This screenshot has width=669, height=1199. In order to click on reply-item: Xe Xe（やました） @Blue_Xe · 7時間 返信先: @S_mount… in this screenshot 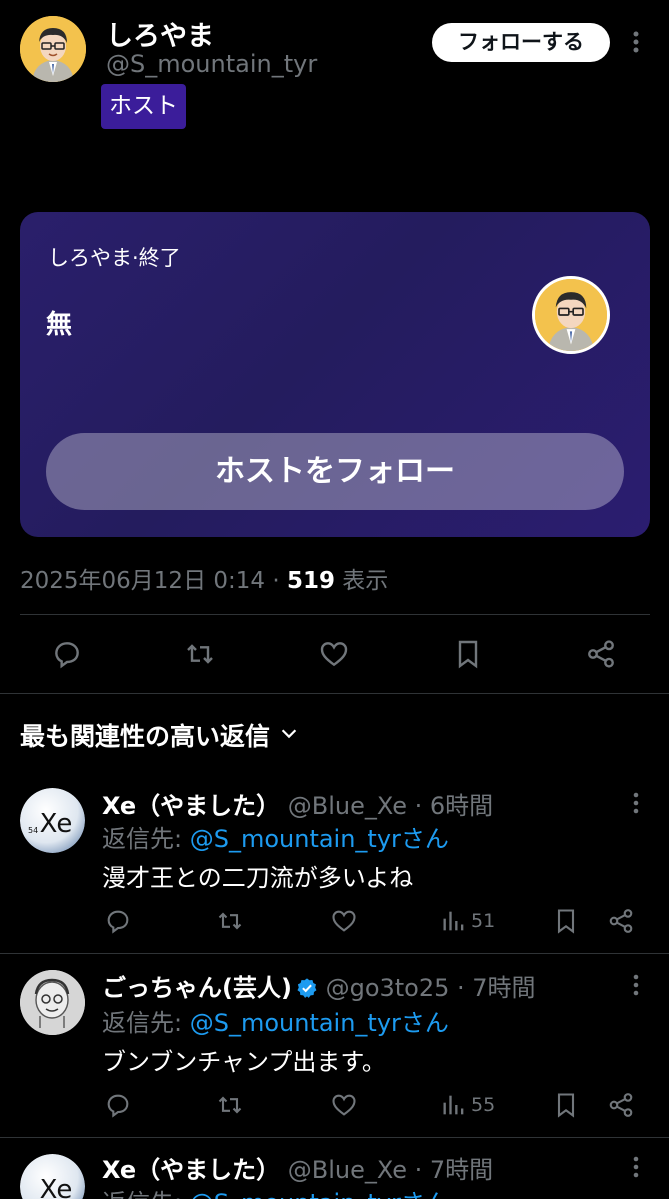, I will do `click(334, 1168)`.